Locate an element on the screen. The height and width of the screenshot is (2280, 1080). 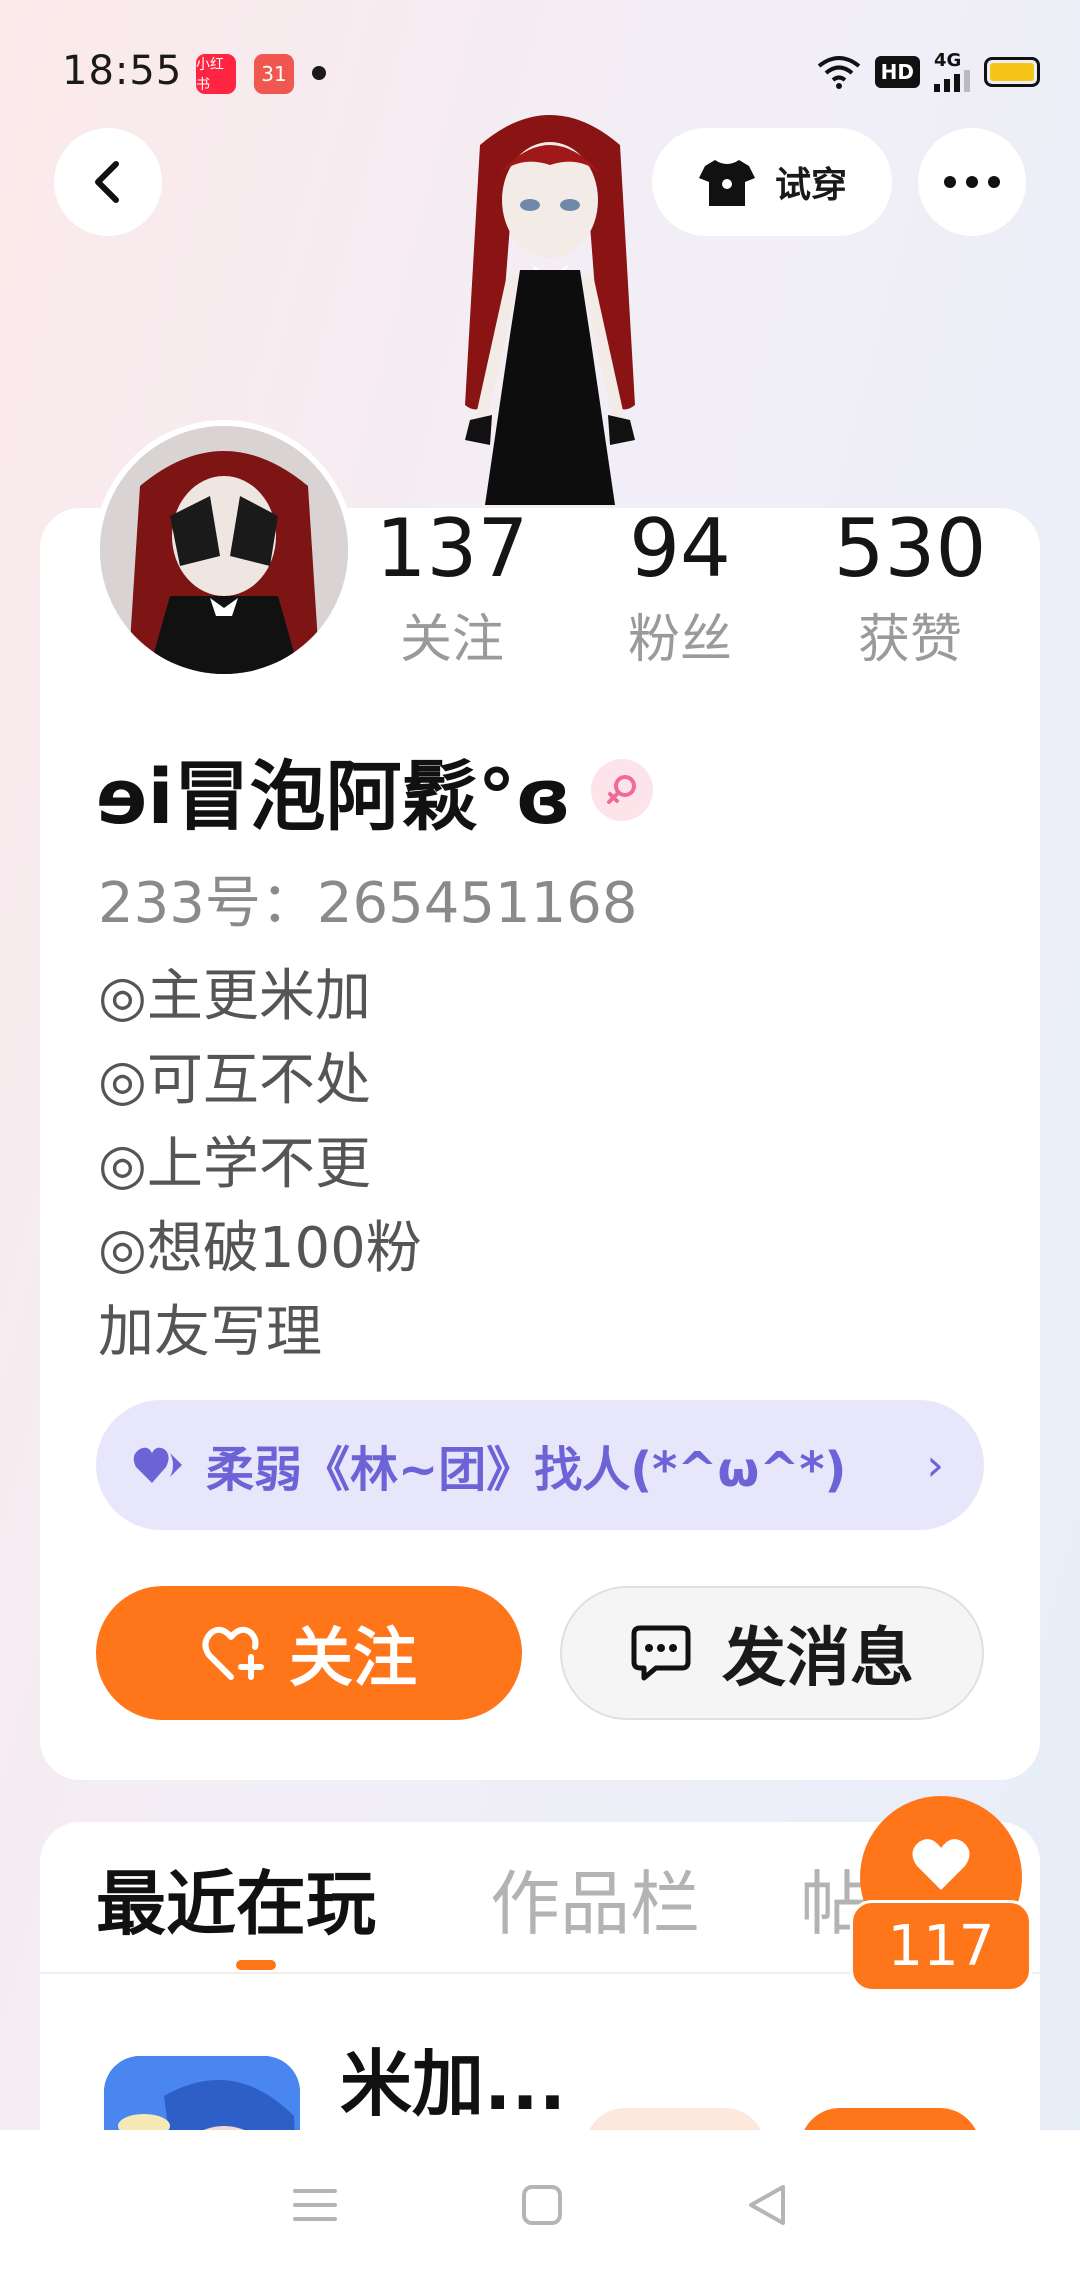
more-notifications-dot is located at coordinates (319, 73).